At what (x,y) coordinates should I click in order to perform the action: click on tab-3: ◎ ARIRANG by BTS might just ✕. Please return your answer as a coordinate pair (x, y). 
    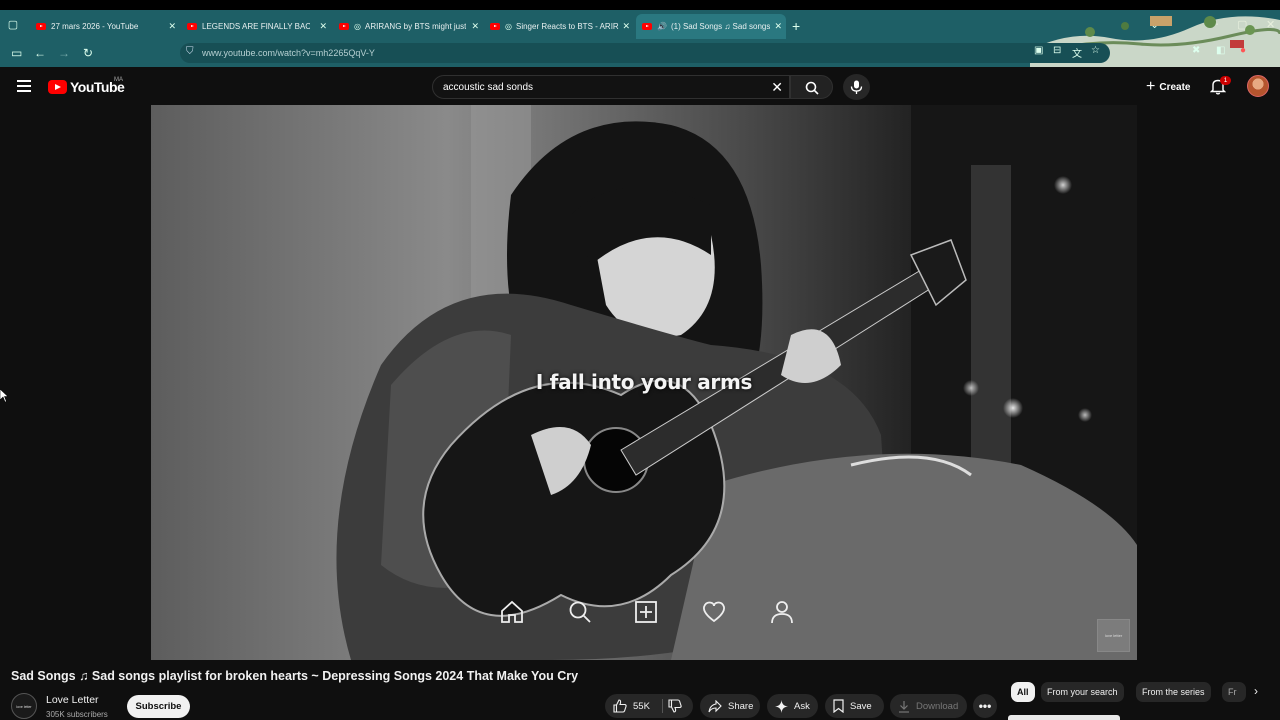
    Looking at the image, I should click on (408, 26).